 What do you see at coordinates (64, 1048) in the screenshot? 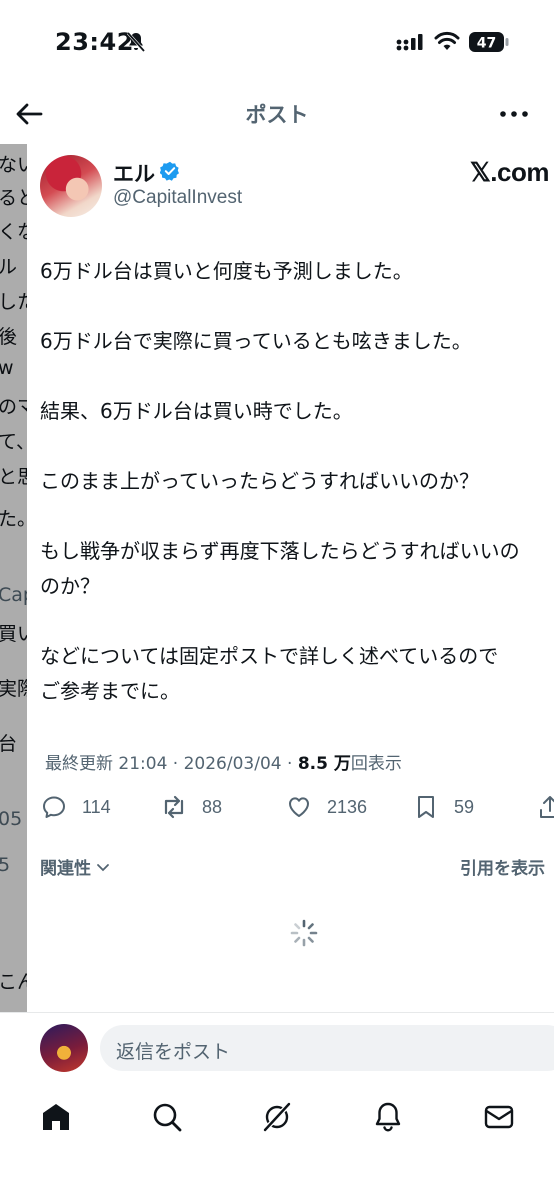
I see `user-avatar` at bounding box center [64, 1048].